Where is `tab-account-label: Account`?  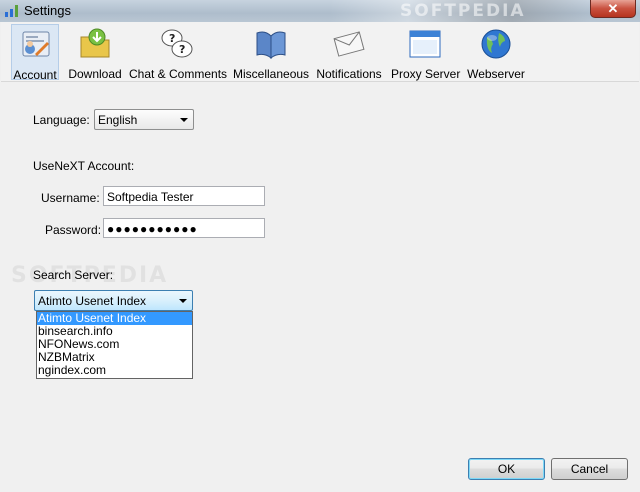
tab-account-label: Account is located at coordinates (35, 75).